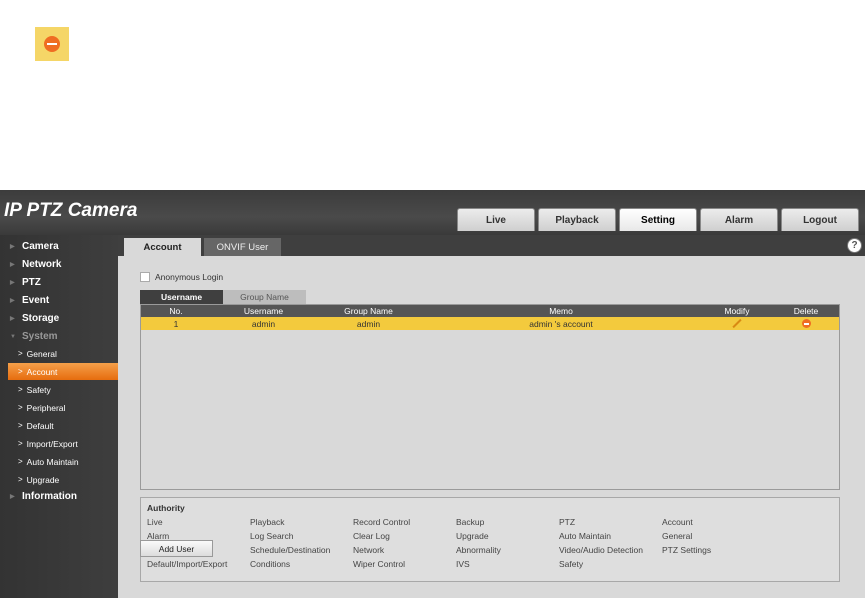  What do you see at coordinates (272, 536) in the screenshot?
I see `authority-item: Log Search` at bounding box center [272, 536].